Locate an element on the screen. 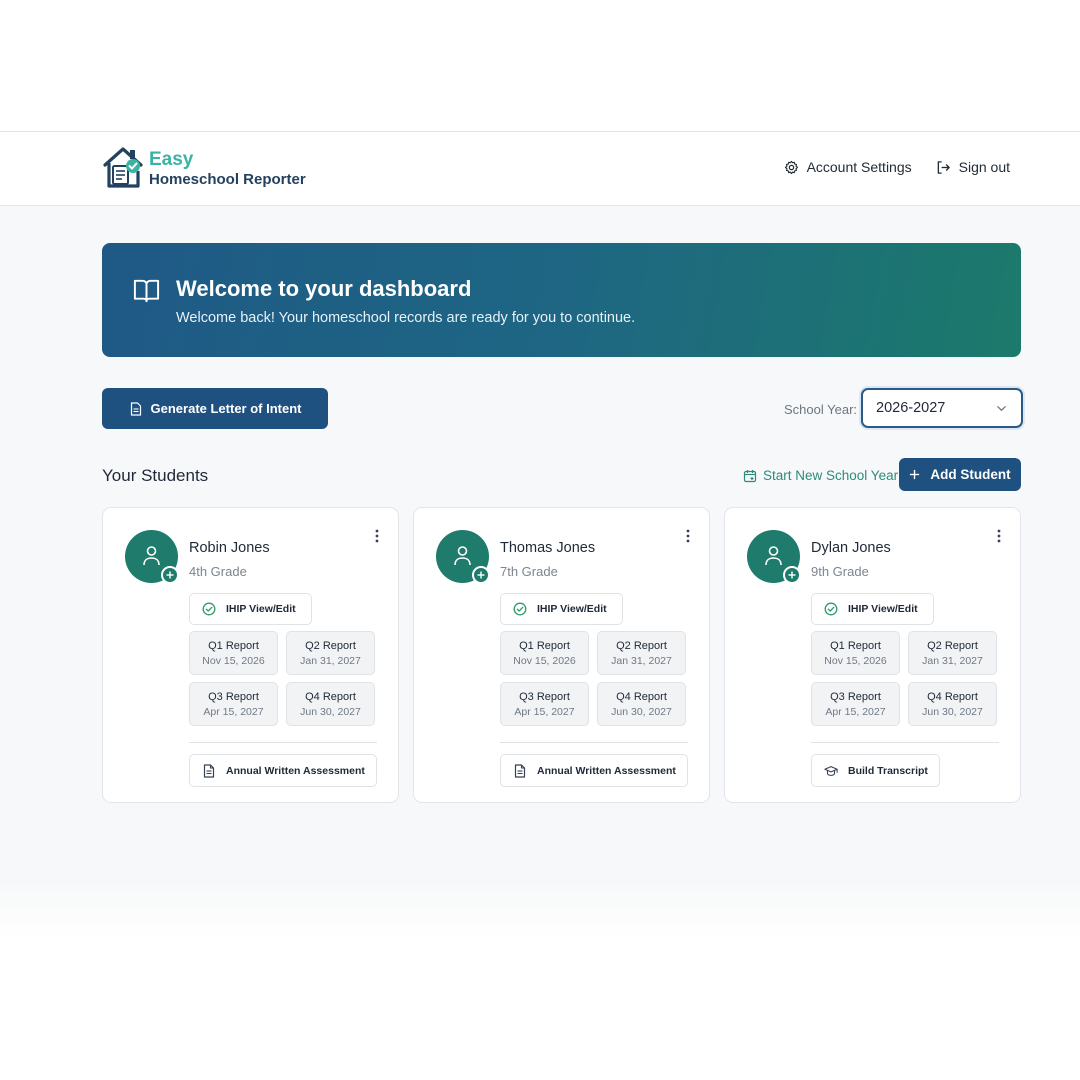  gear-icon is located at coordinates (791, 167).